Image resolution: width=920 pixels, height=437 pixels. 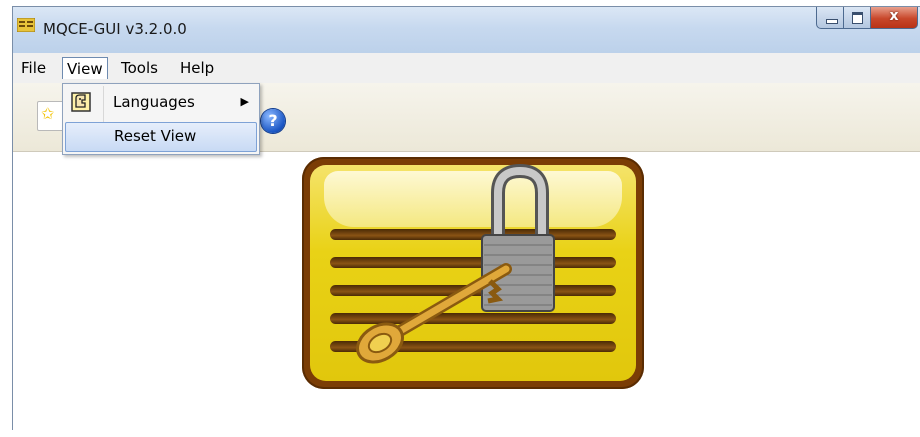 I want to click on minimize-button, so click(x=830, y=18).